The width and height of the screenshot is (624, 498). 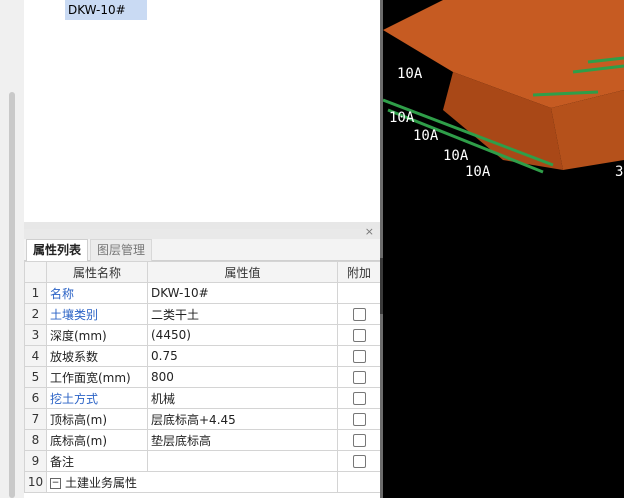 What do you see at coordinates (202, 250) in the screenshot?
I see `property-tabs: 属性列表 图层管理` at bounding box center [202, 250].